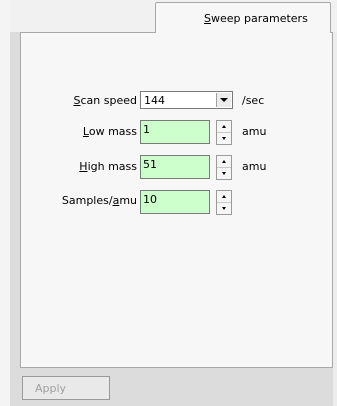 This screenshot has width=337, height=406. What do you see at coordinates (112, 166) in the screenshot?
I see `high-mass-label-rest: igh mass` at bounding box center [112, 166].